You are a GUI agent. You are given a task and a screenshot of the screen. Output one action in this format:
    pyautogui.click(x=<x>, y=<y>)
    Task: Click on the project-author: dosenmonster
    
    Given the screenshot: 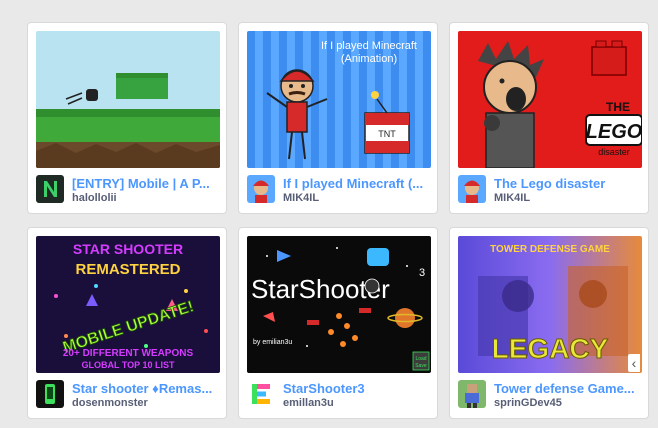 What is the action you would take?
    pyautogui.click(x=146, y=403)
    